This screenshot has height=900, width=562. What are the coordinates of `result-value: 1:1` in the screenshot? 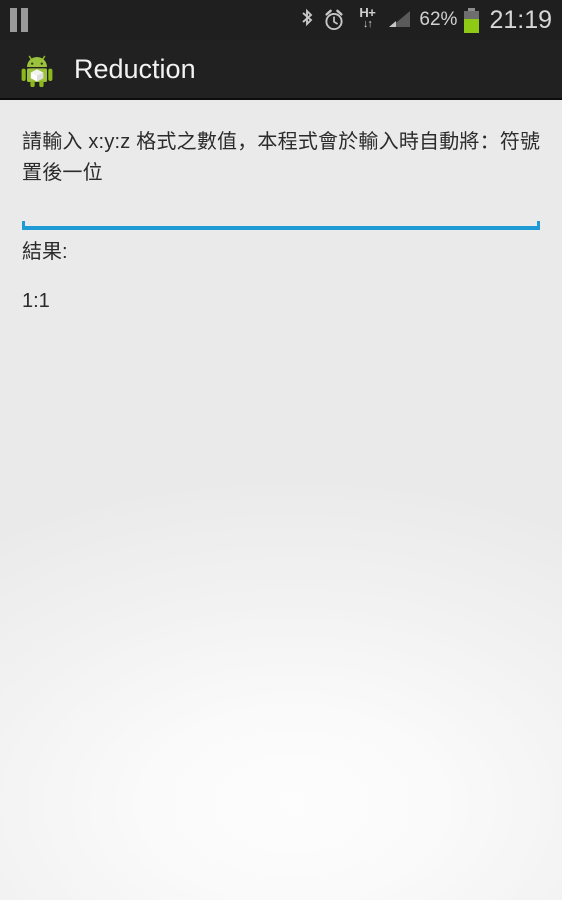 It's located at (36, 301).